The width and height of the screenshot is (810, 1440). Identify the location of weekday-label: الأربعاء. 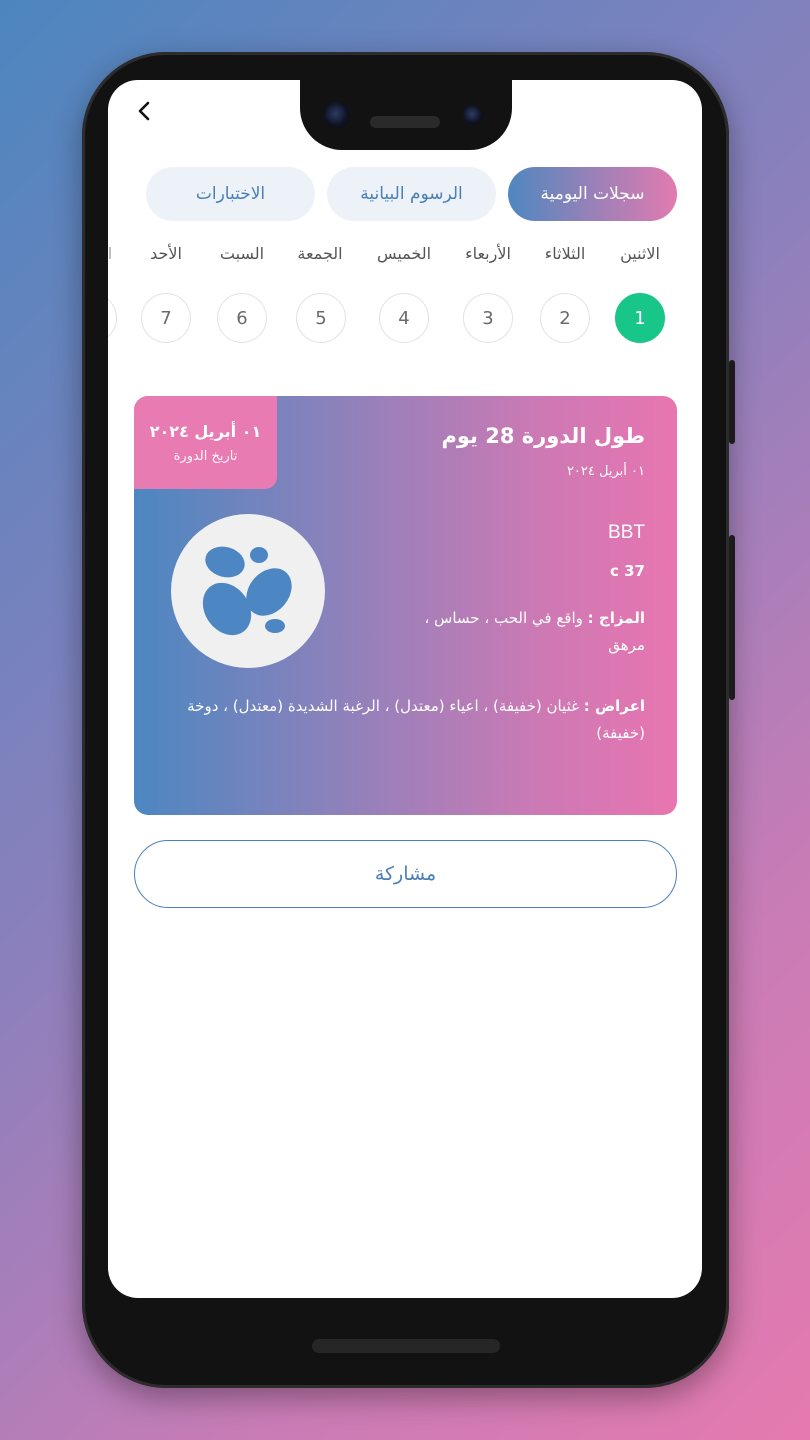
(488, 253).